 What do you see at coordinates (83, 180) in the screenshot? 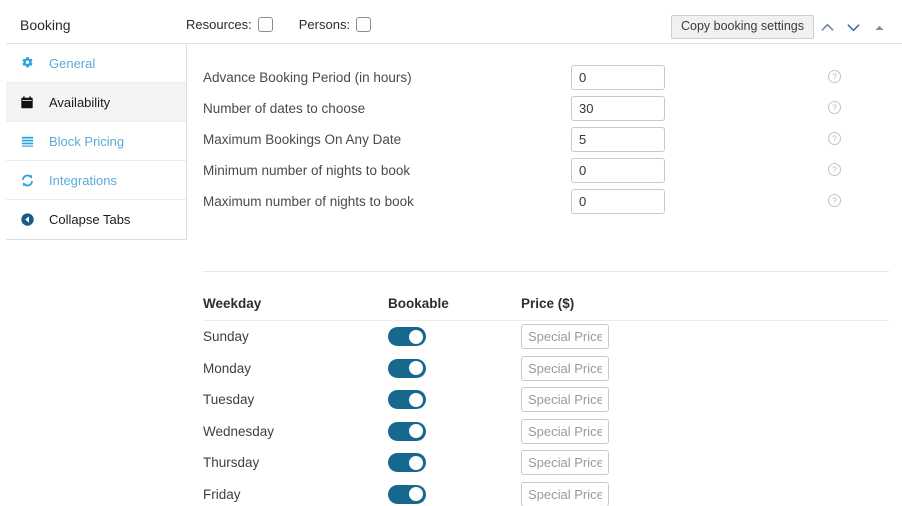
I see `sidebar-item-label: Integrations` at bounding box center [83, 180].